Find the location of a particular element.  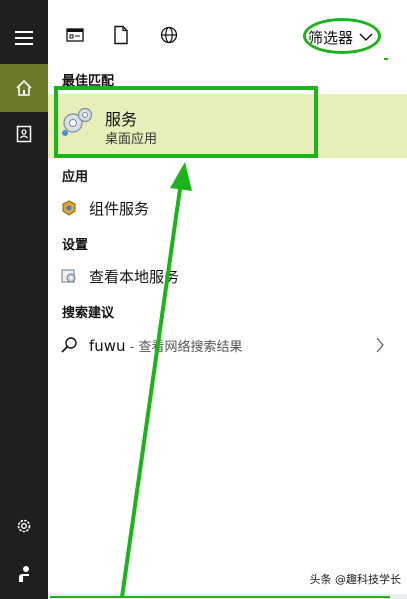

app-result-component-services: 组件服务 is located at coordinates (227, 208).